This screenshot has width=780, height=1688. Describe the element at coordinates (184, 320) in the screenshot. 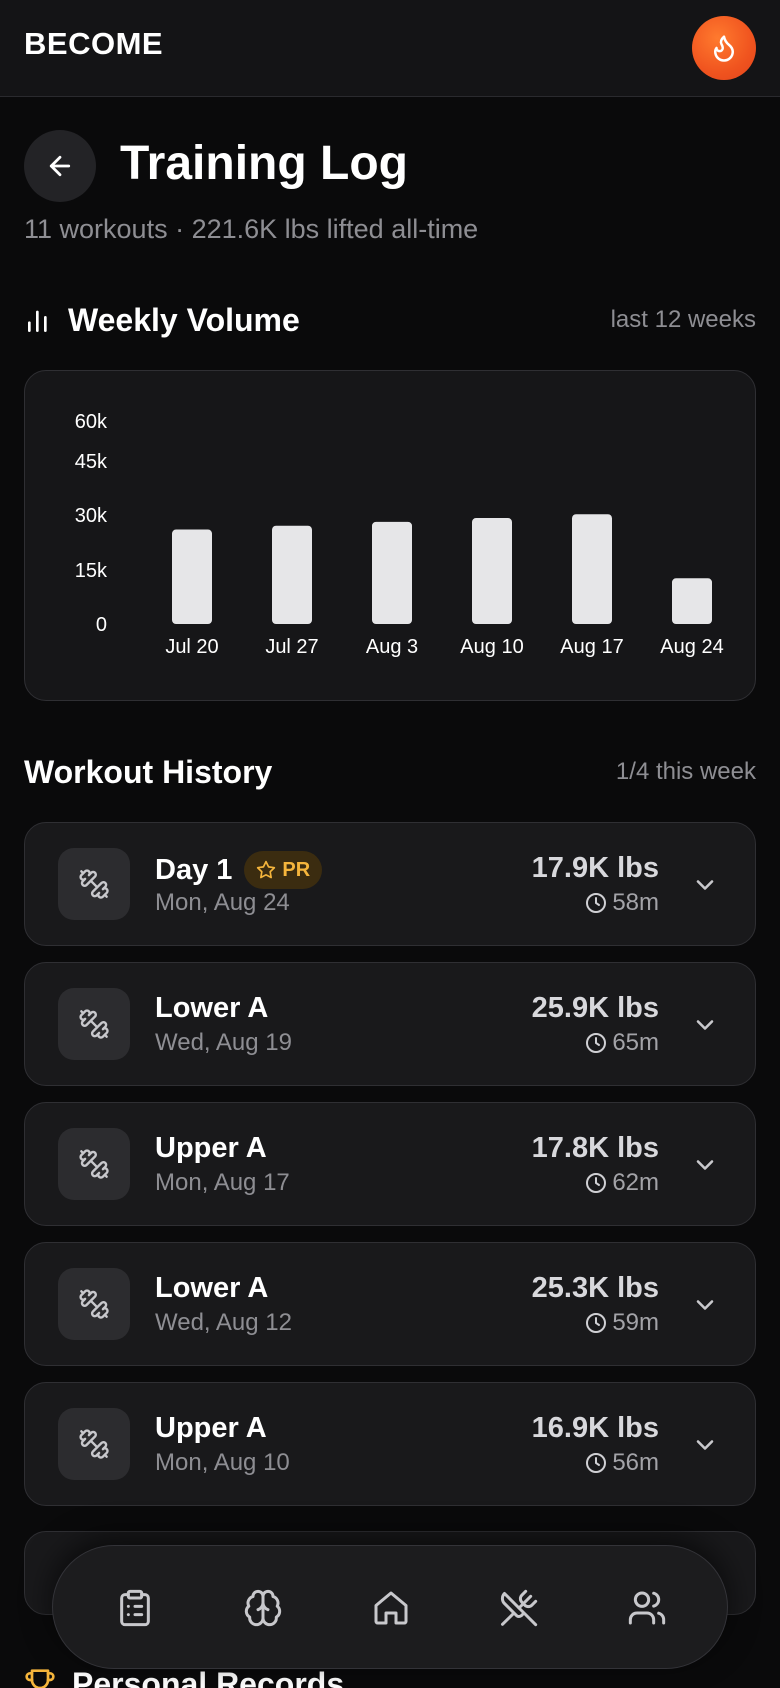

I see `weekly-volume-title: Weekly Volume` at that location.